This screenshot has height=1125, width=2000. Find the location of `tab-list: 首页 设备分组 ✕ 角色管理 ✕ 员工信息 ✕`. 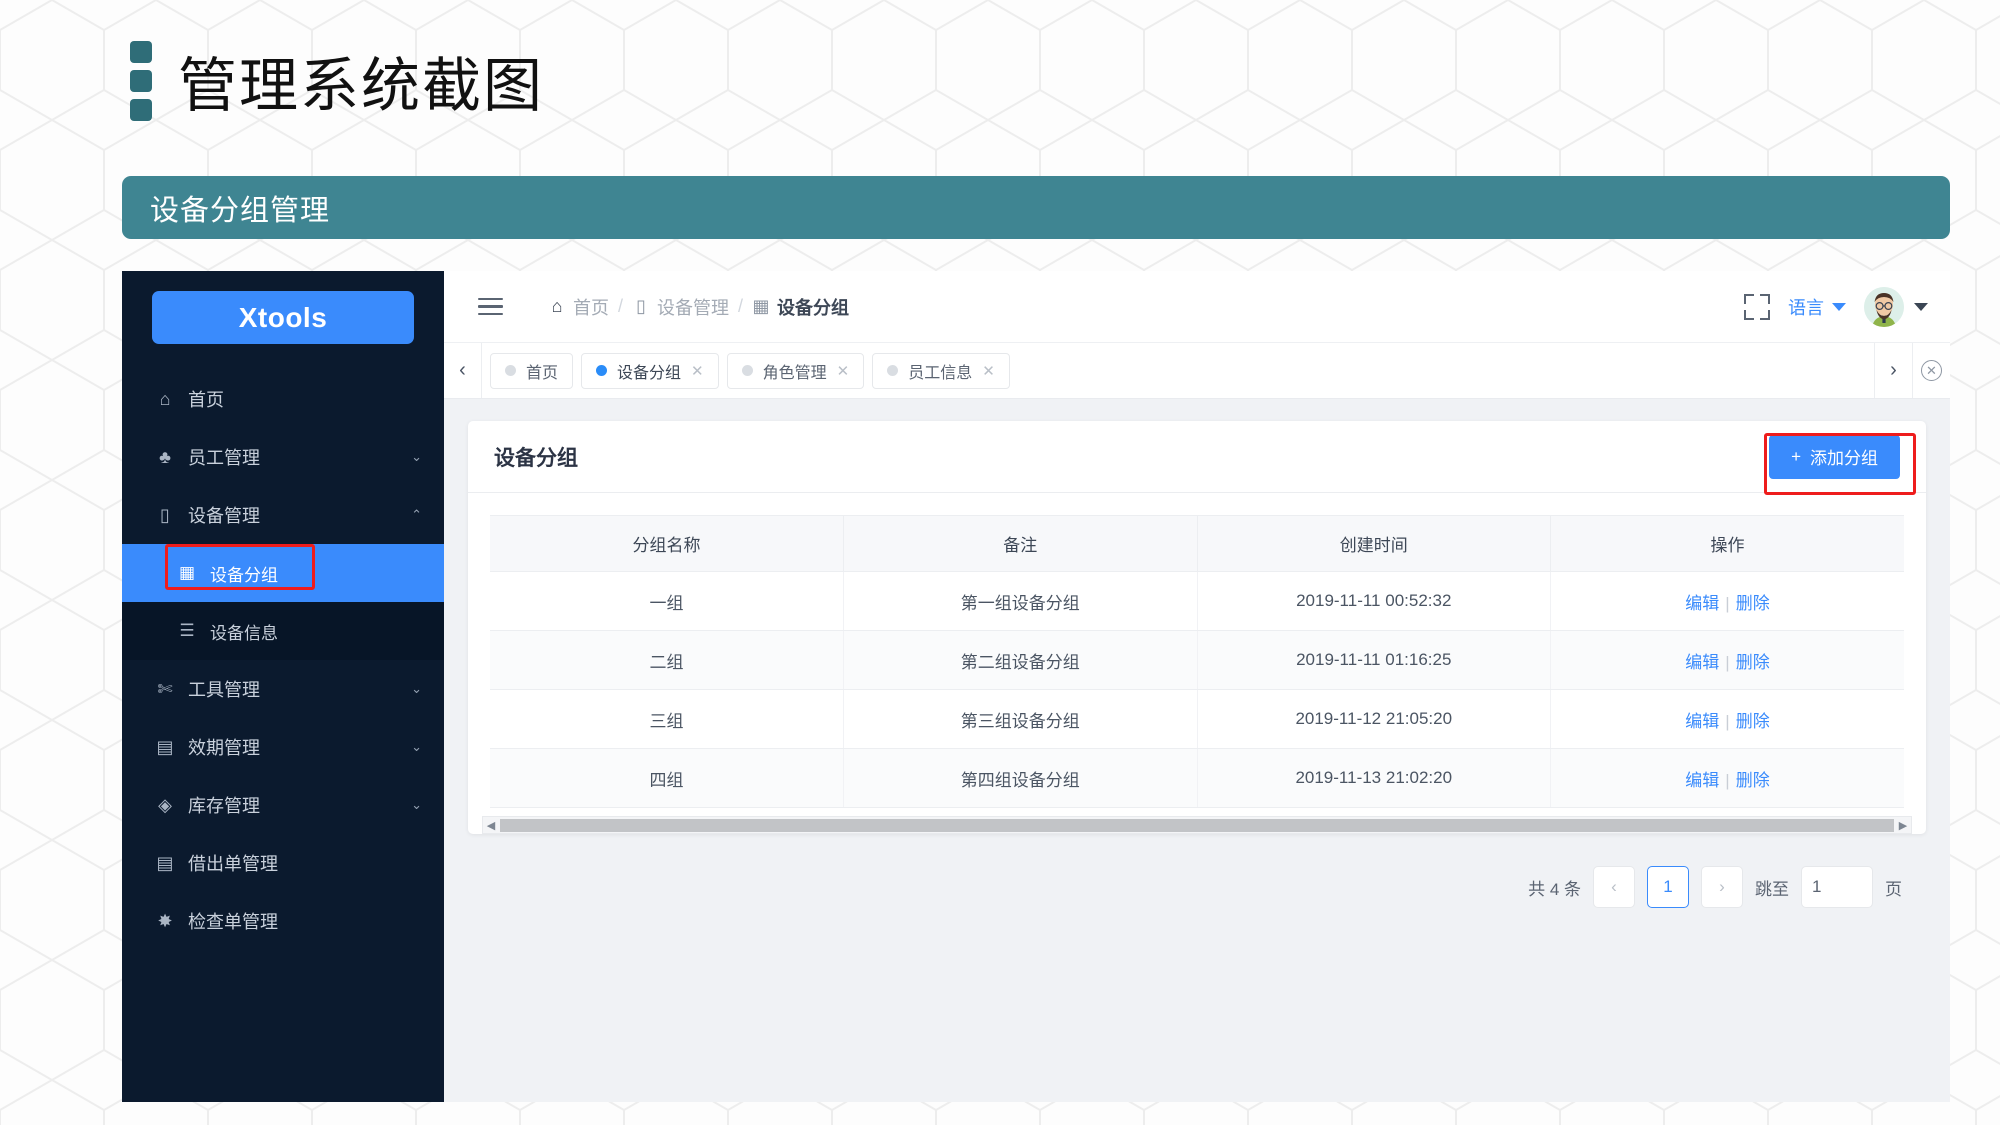

tab-list: 首页 设备分组 ✕ 角色管理 ✕ 员工信息 ✕ is located at coordinates (750, 370).